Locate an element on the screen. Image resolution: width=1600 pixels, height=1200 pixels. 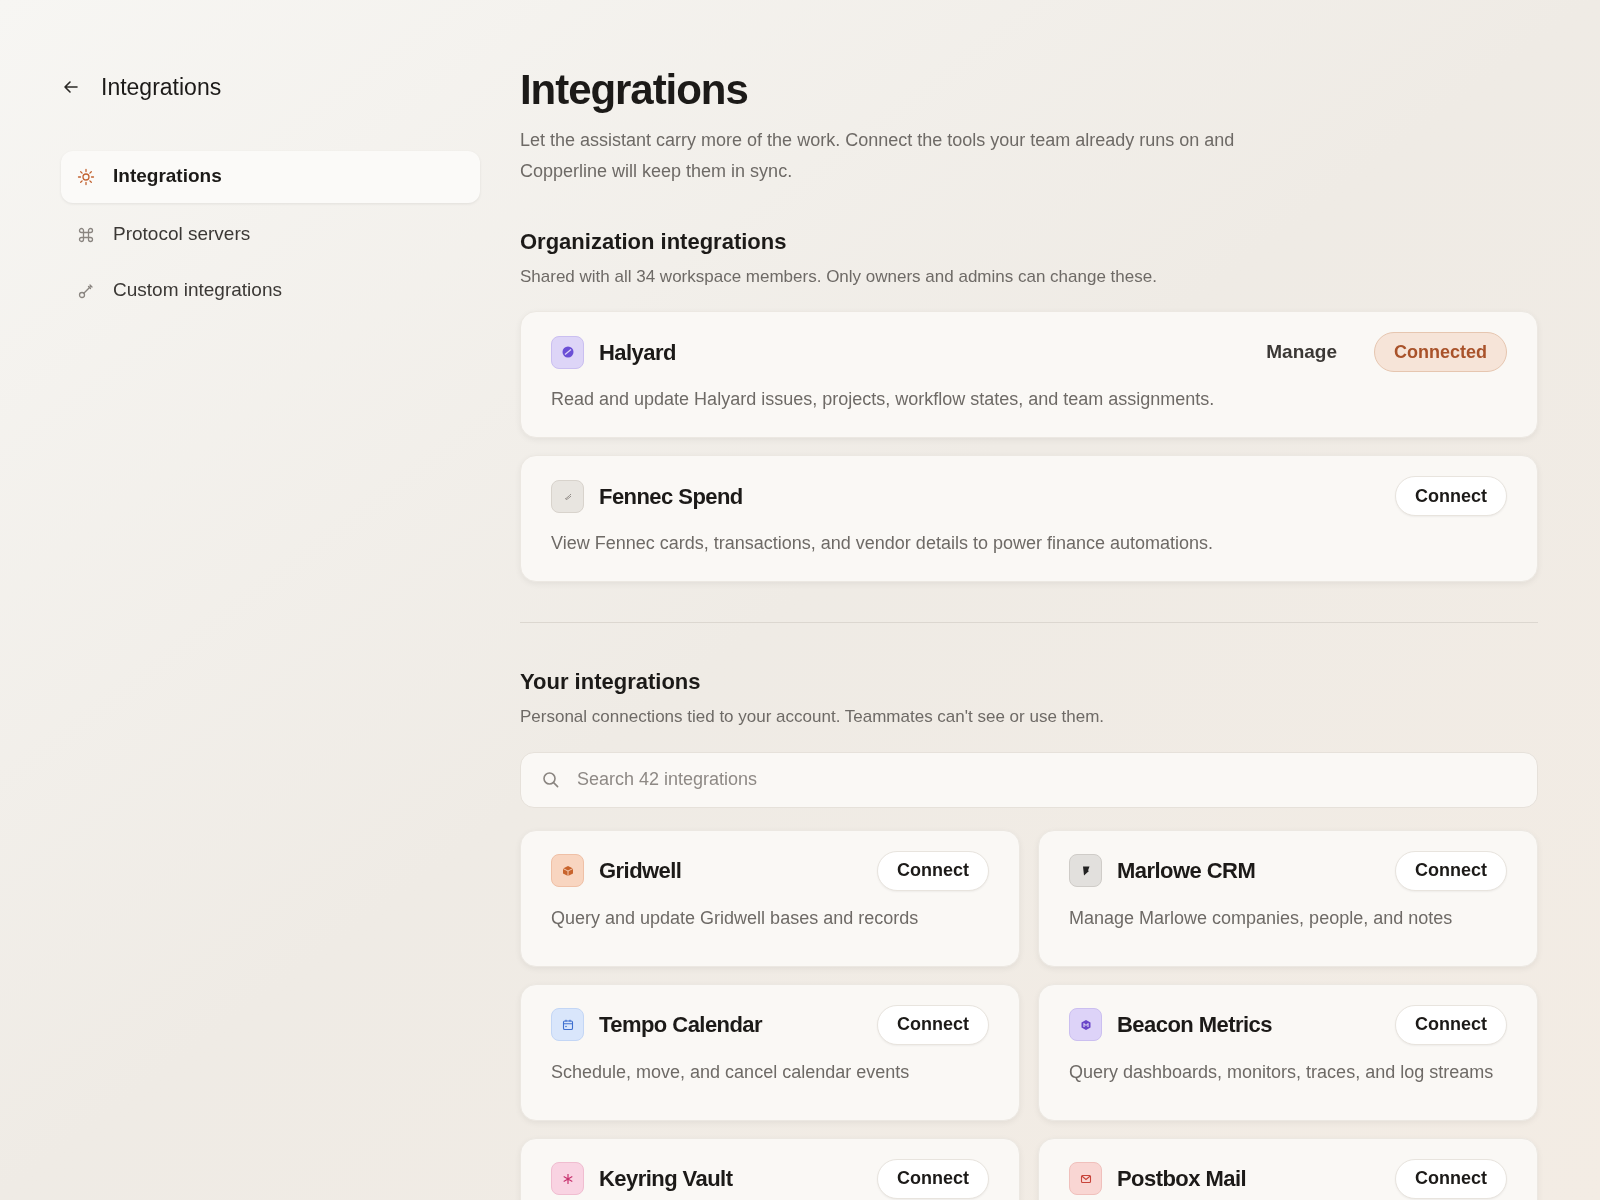
integration-description: Schedule, move, and cancel calendar events is located at coordinates (731, 1072).